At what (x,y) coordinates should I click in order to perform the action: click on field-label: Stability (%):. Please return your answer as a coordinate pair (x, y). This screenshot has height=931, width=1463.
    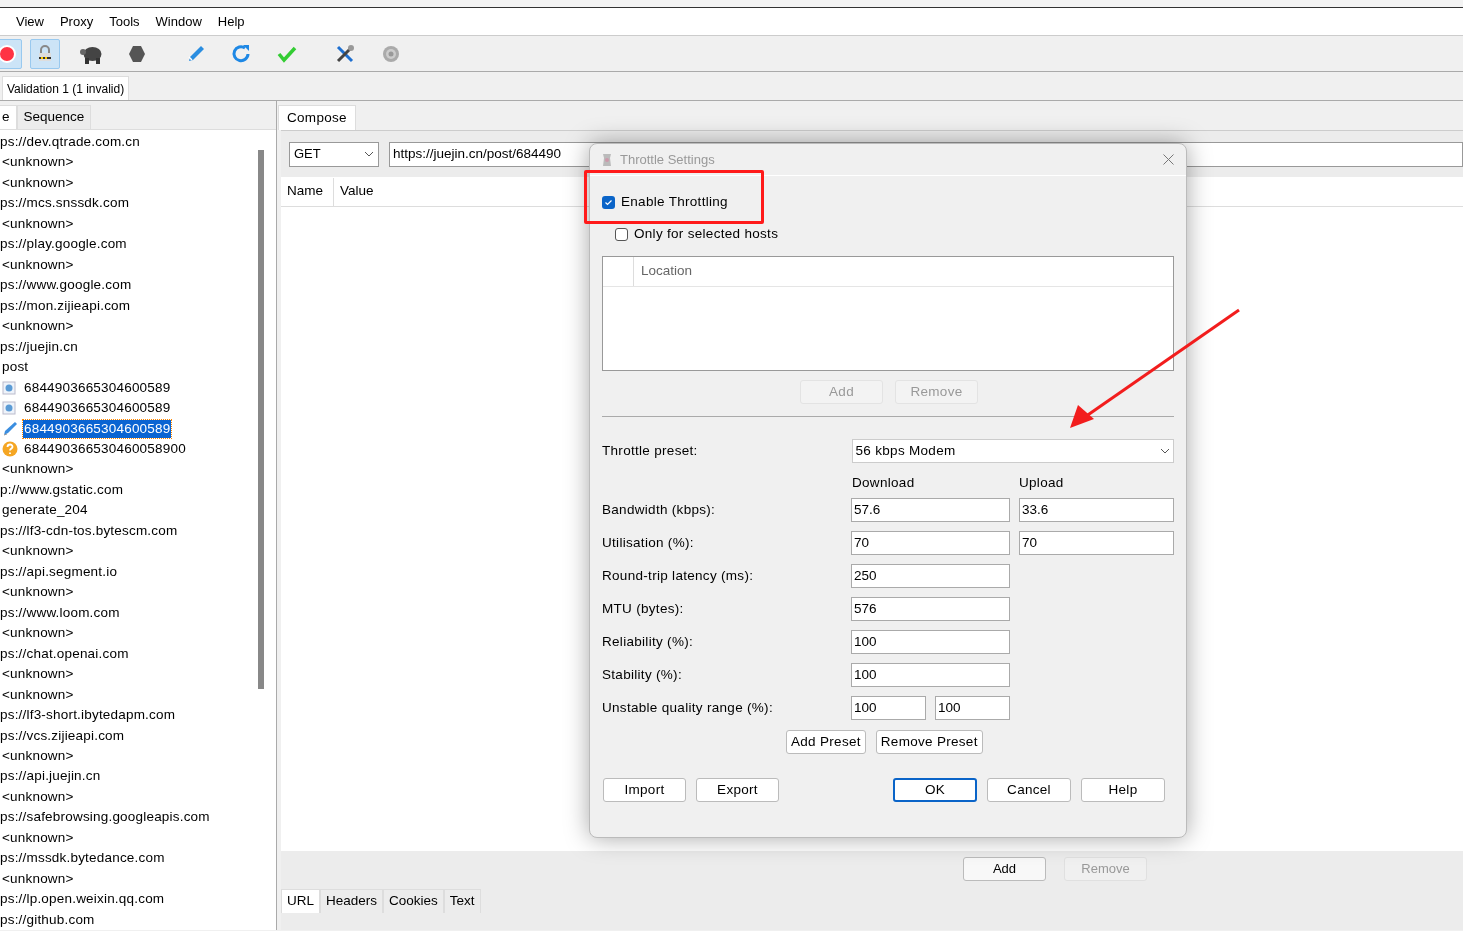
    Looking at the image, I should click on (642, 674).